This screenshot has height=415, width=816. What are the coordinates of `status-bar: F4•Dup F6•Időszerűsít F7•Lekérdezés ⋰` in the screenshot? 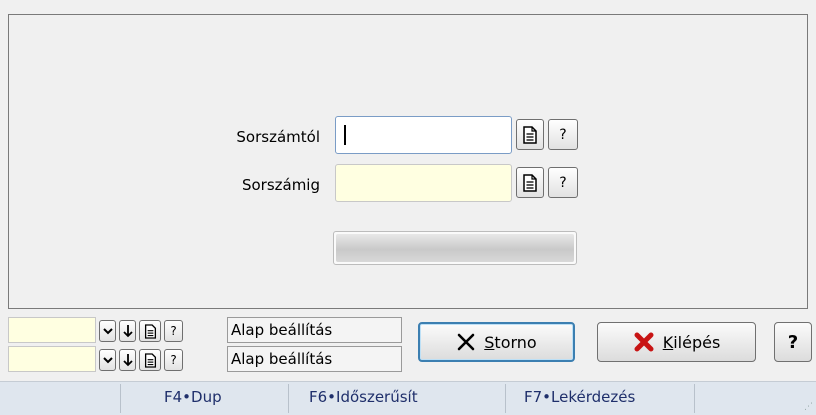 It's located at (408, 398).